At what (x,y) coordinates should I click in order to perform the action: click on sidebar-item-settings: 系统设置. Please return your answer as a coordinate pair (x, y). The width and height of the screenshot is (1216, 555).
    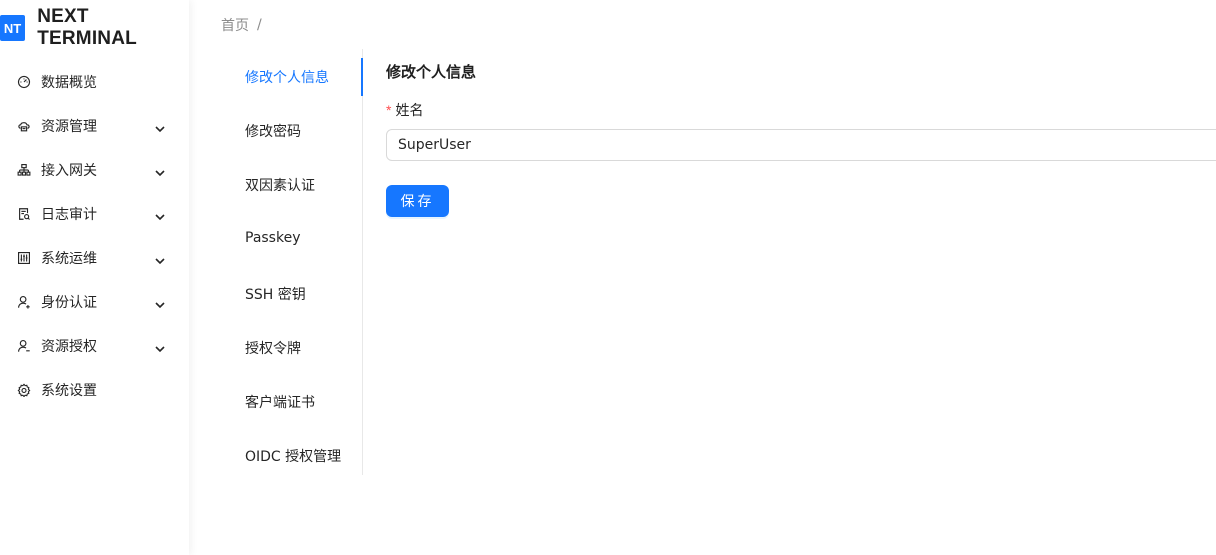
    Looking at the image, I should click on (94, 390).